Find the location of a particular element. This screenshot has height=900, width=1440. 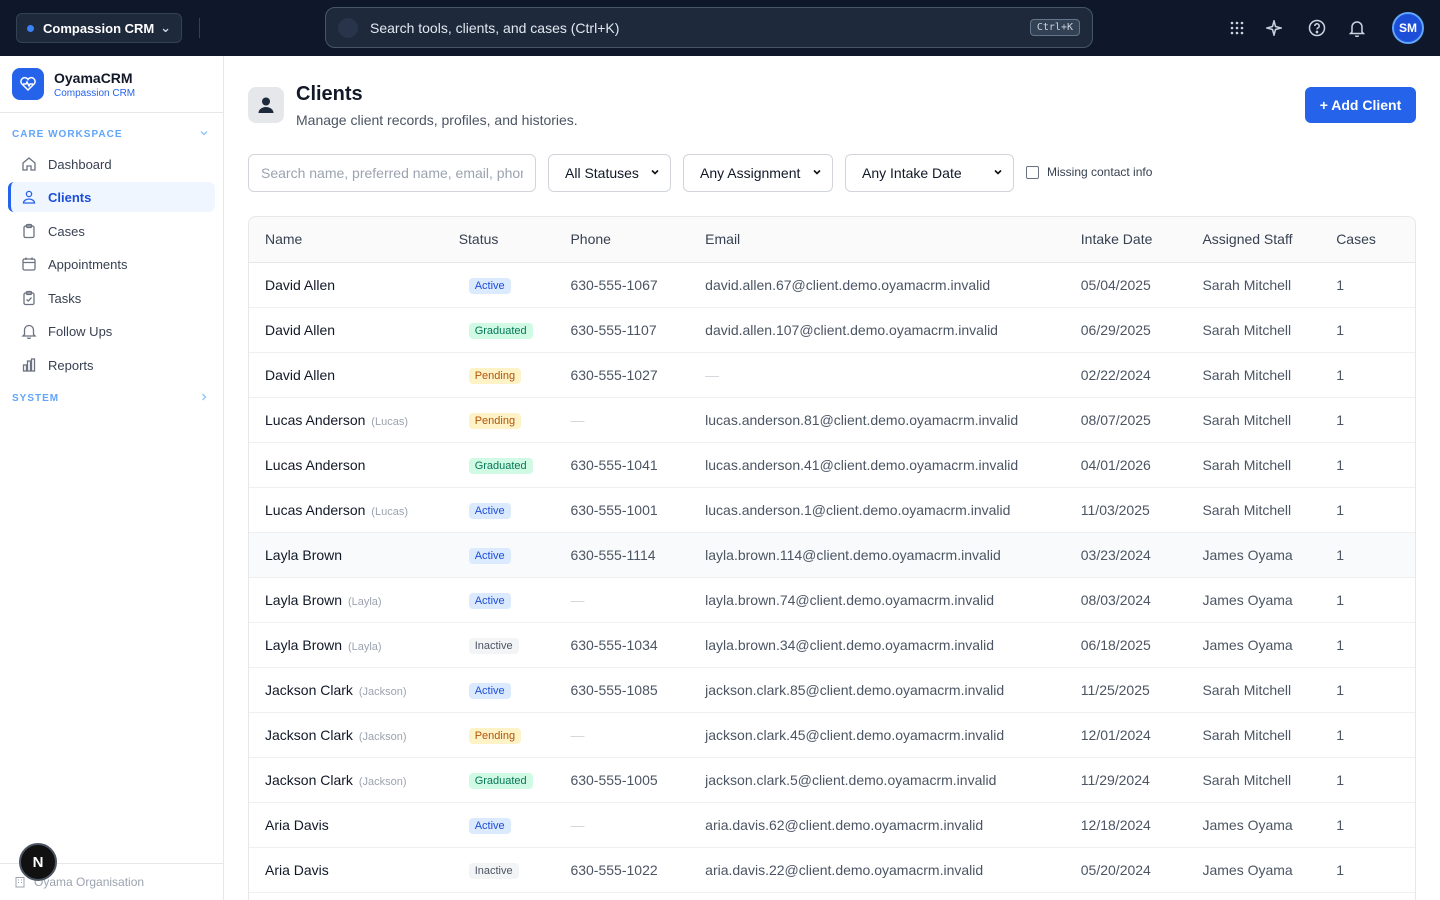

column-header-phone: Phone is located at coordinates (638, 240).